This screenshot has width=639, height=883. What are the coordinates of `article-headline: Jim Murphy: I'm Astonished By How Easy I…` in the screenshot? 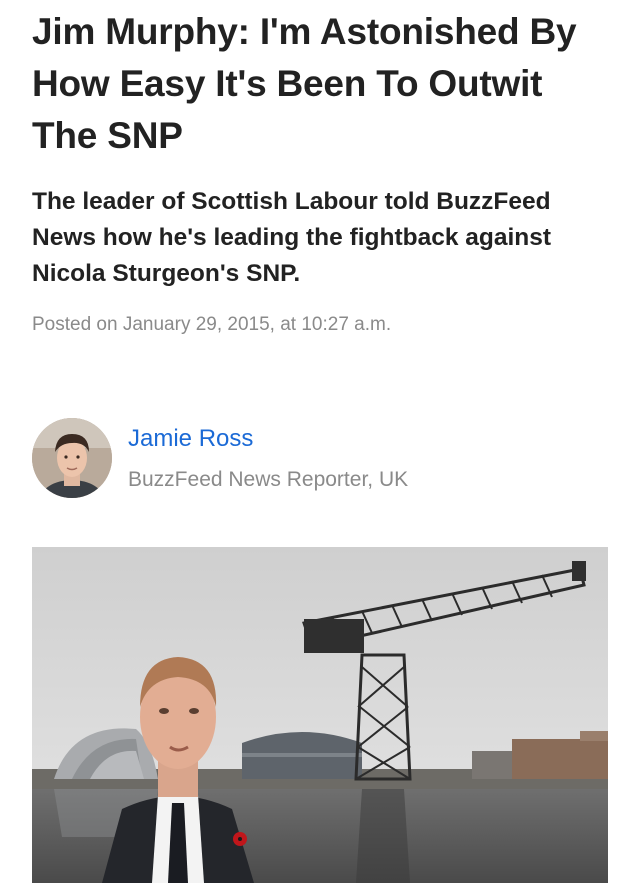 It's located at (304, 83).